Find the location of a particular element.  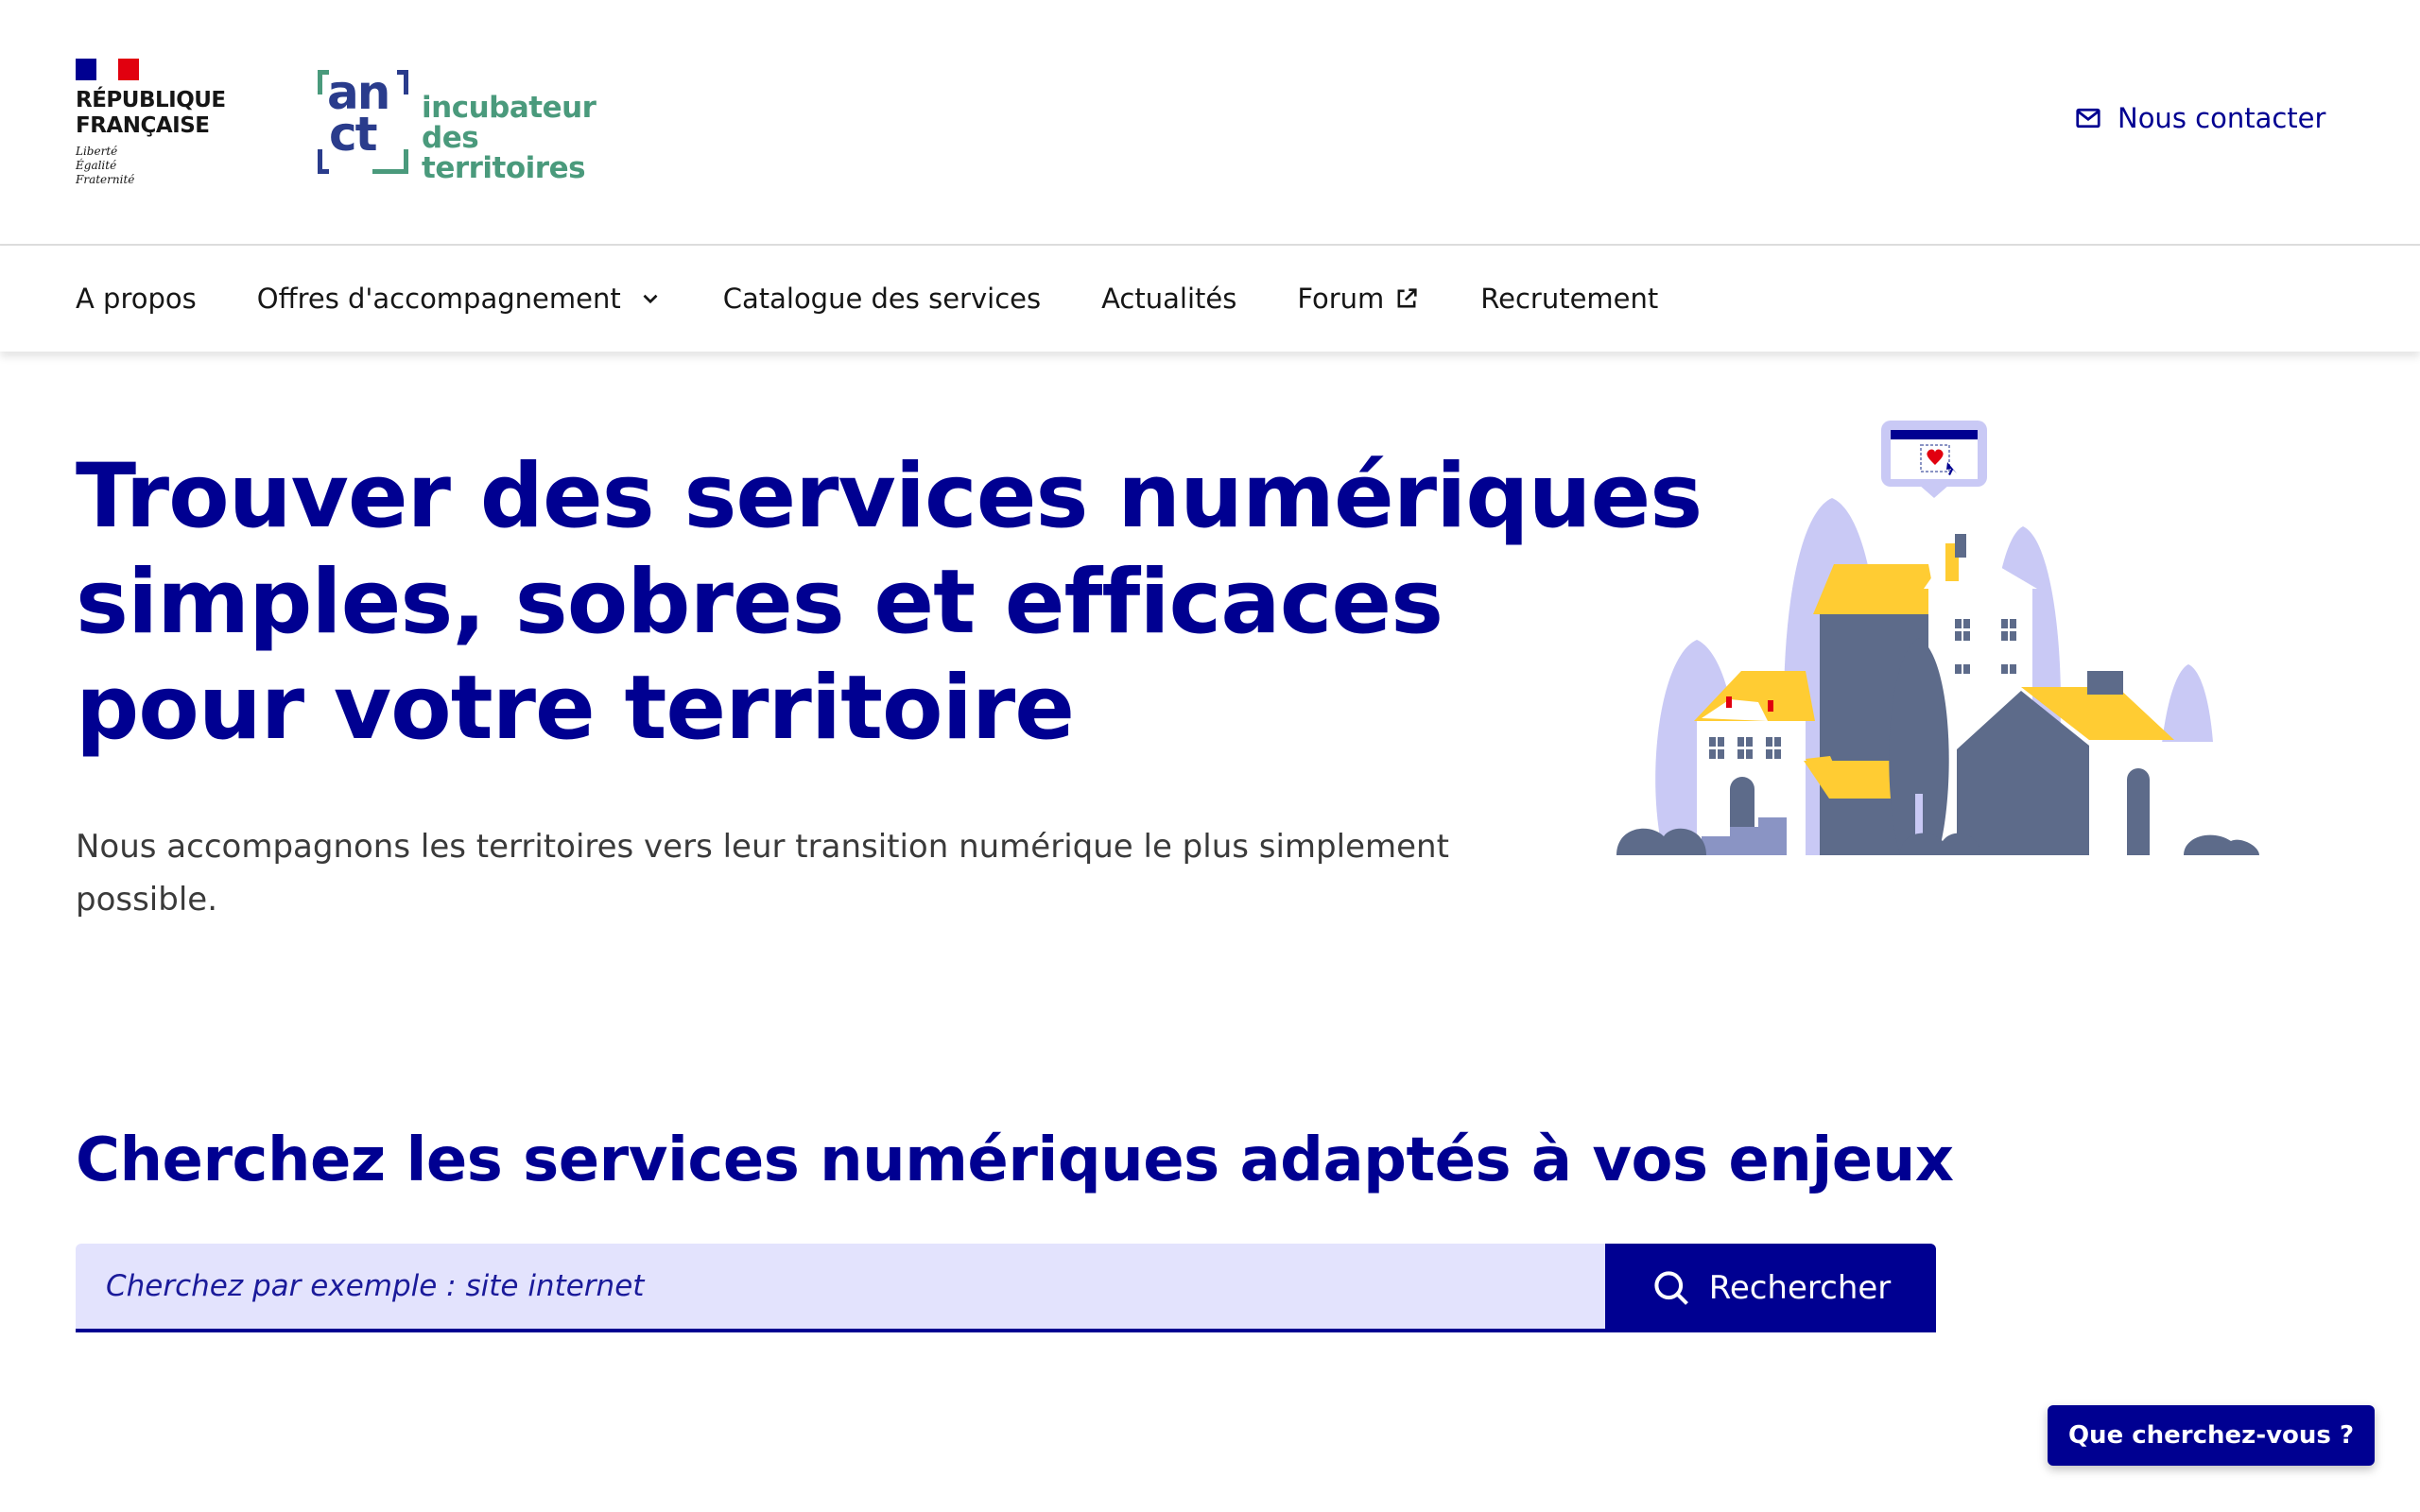

search-input is located at coordinates (840, 1288).